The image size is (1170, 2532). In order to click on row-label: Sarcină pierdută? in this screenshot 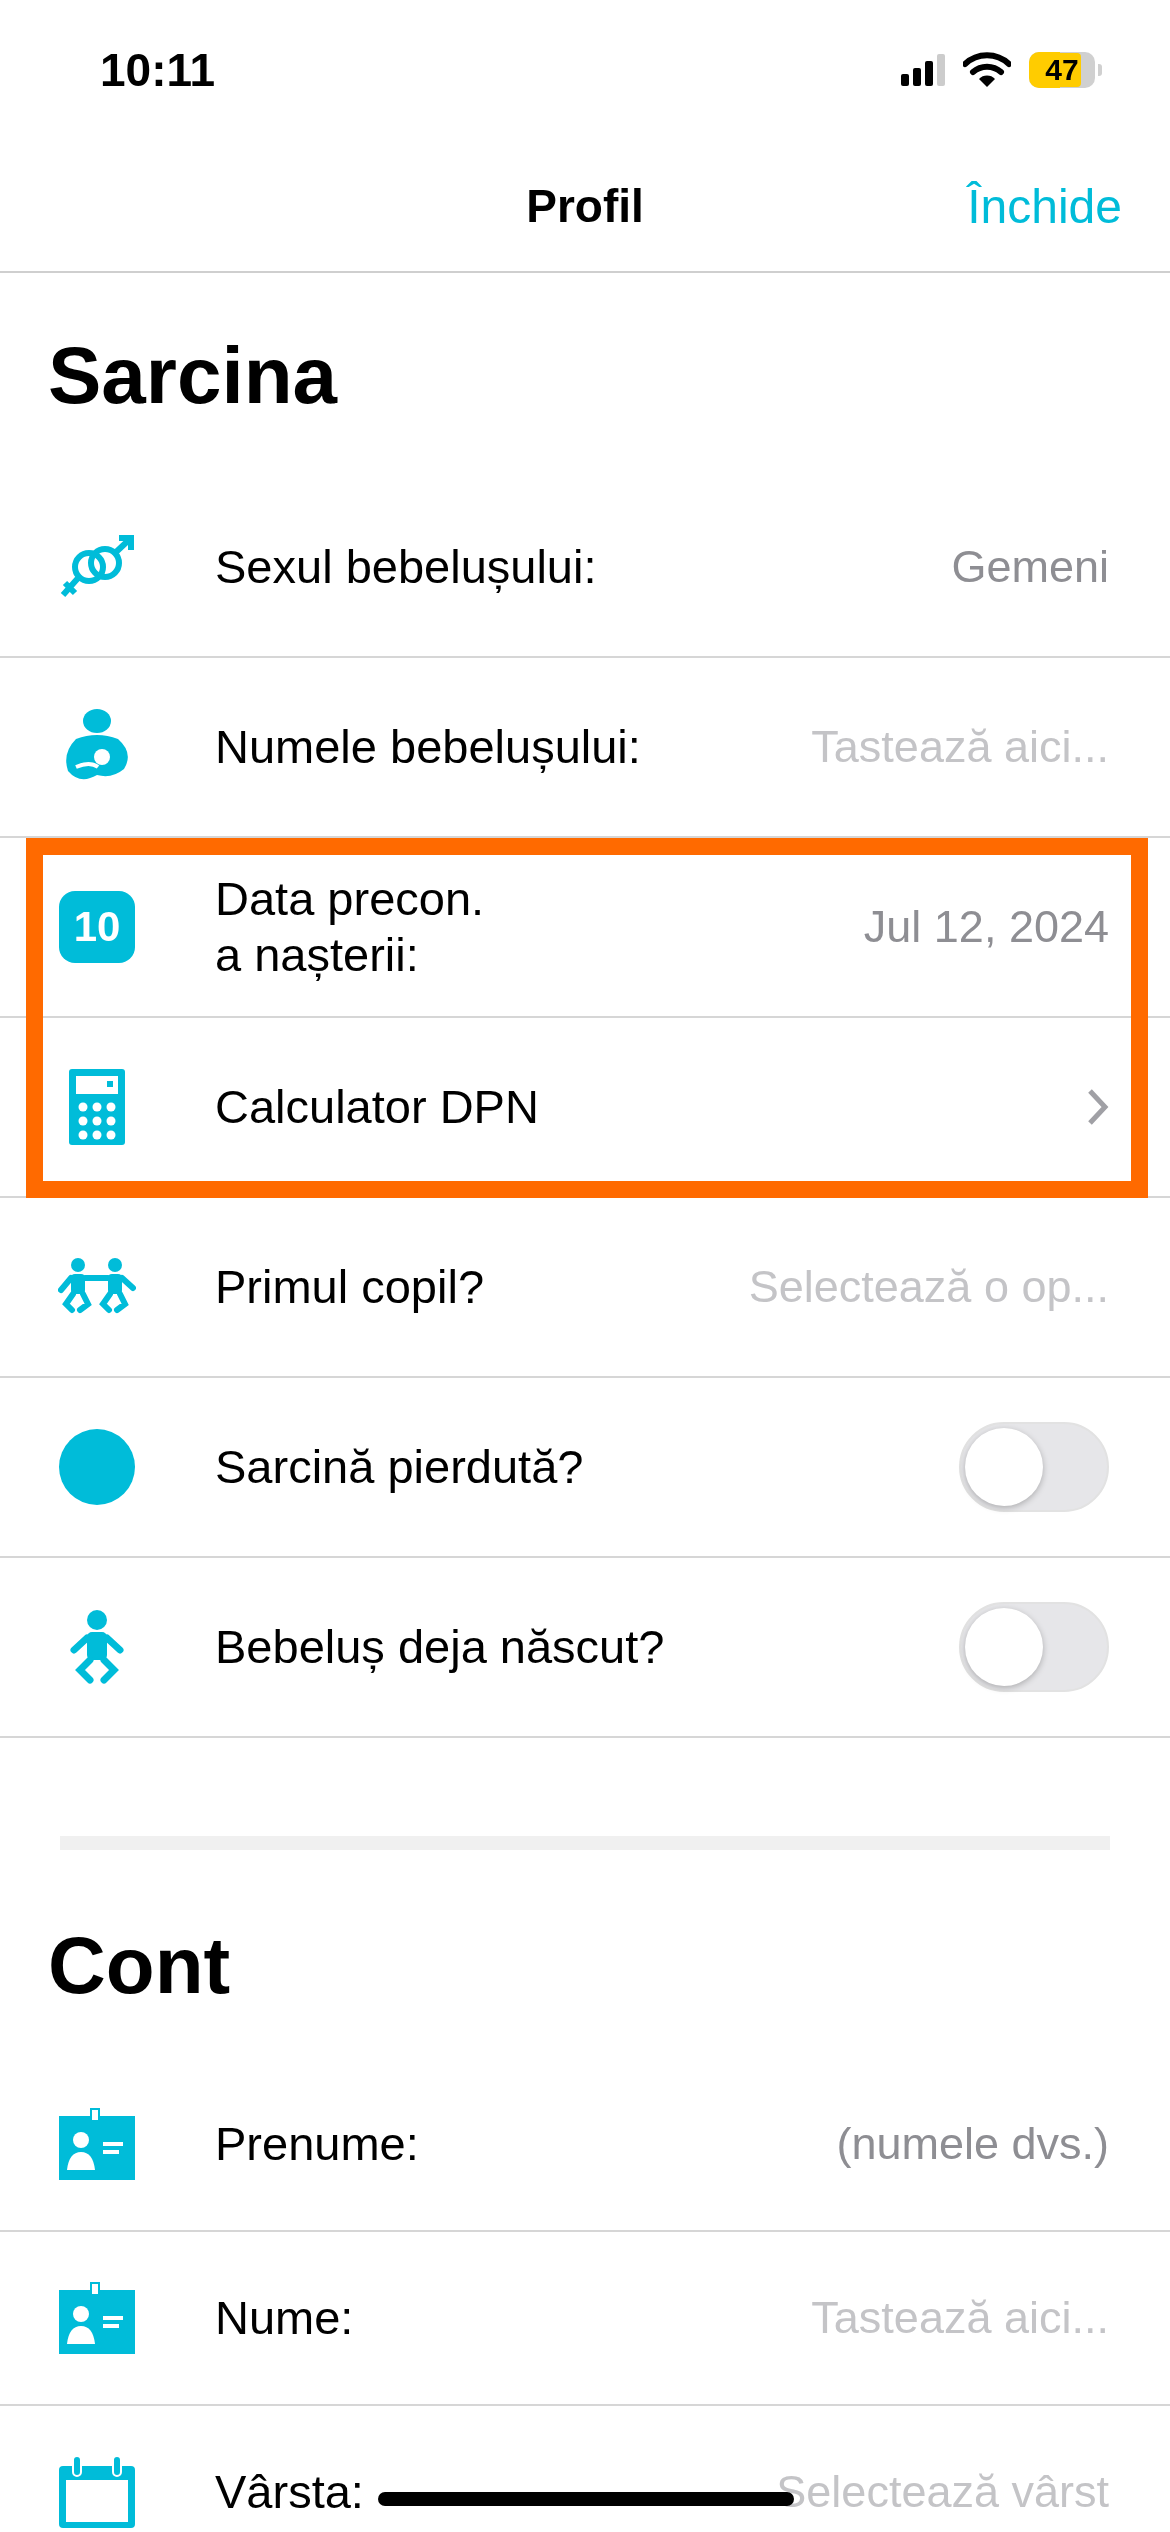, I will do `click(399, 1466)`.